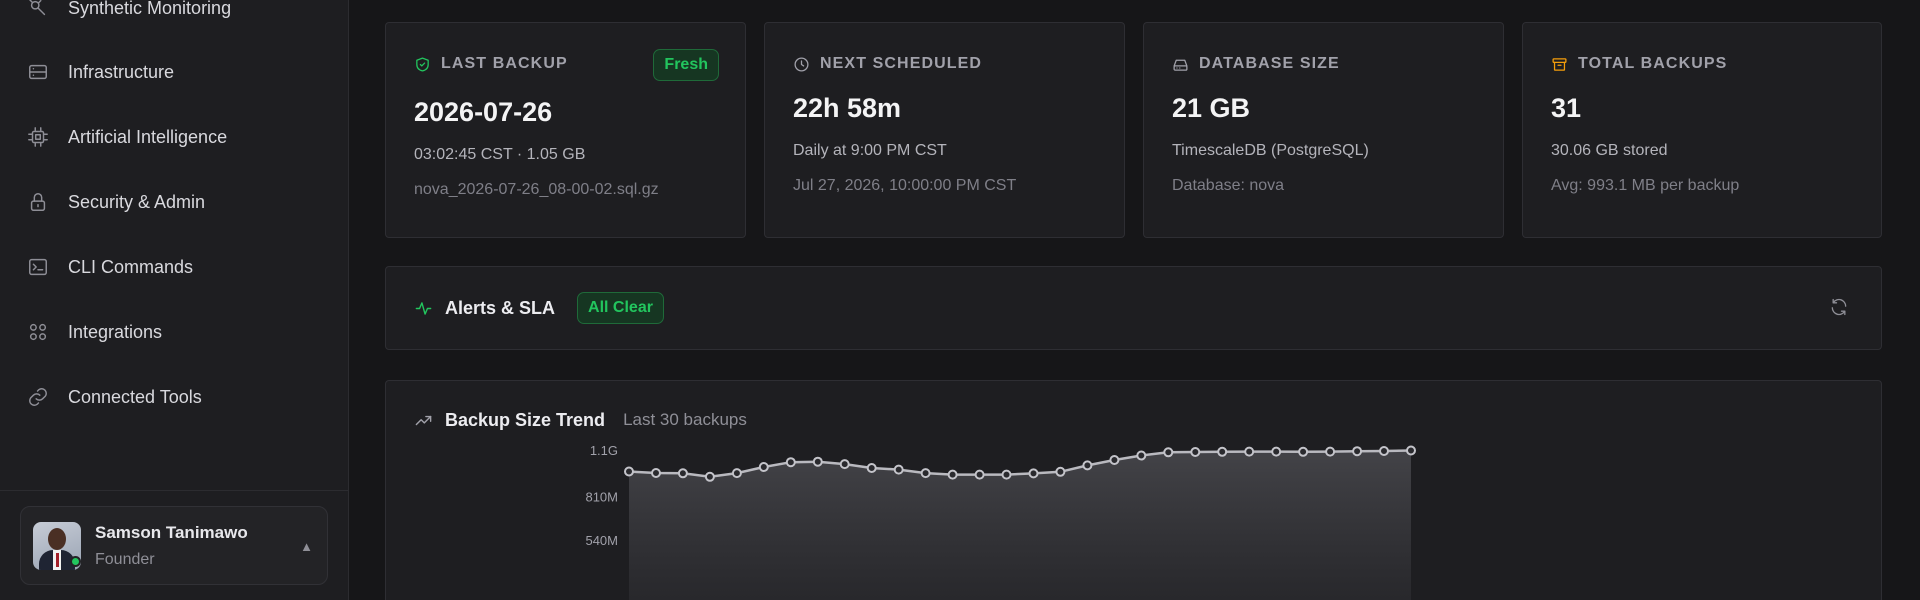 Image resolution: width=1920 pixels, height=600 pixels. What do you see at coordinates (870, 150) in the screenshot?
I see `schedule-description: Daily at 9:00 PM CST` at bounding box center [870, 150].